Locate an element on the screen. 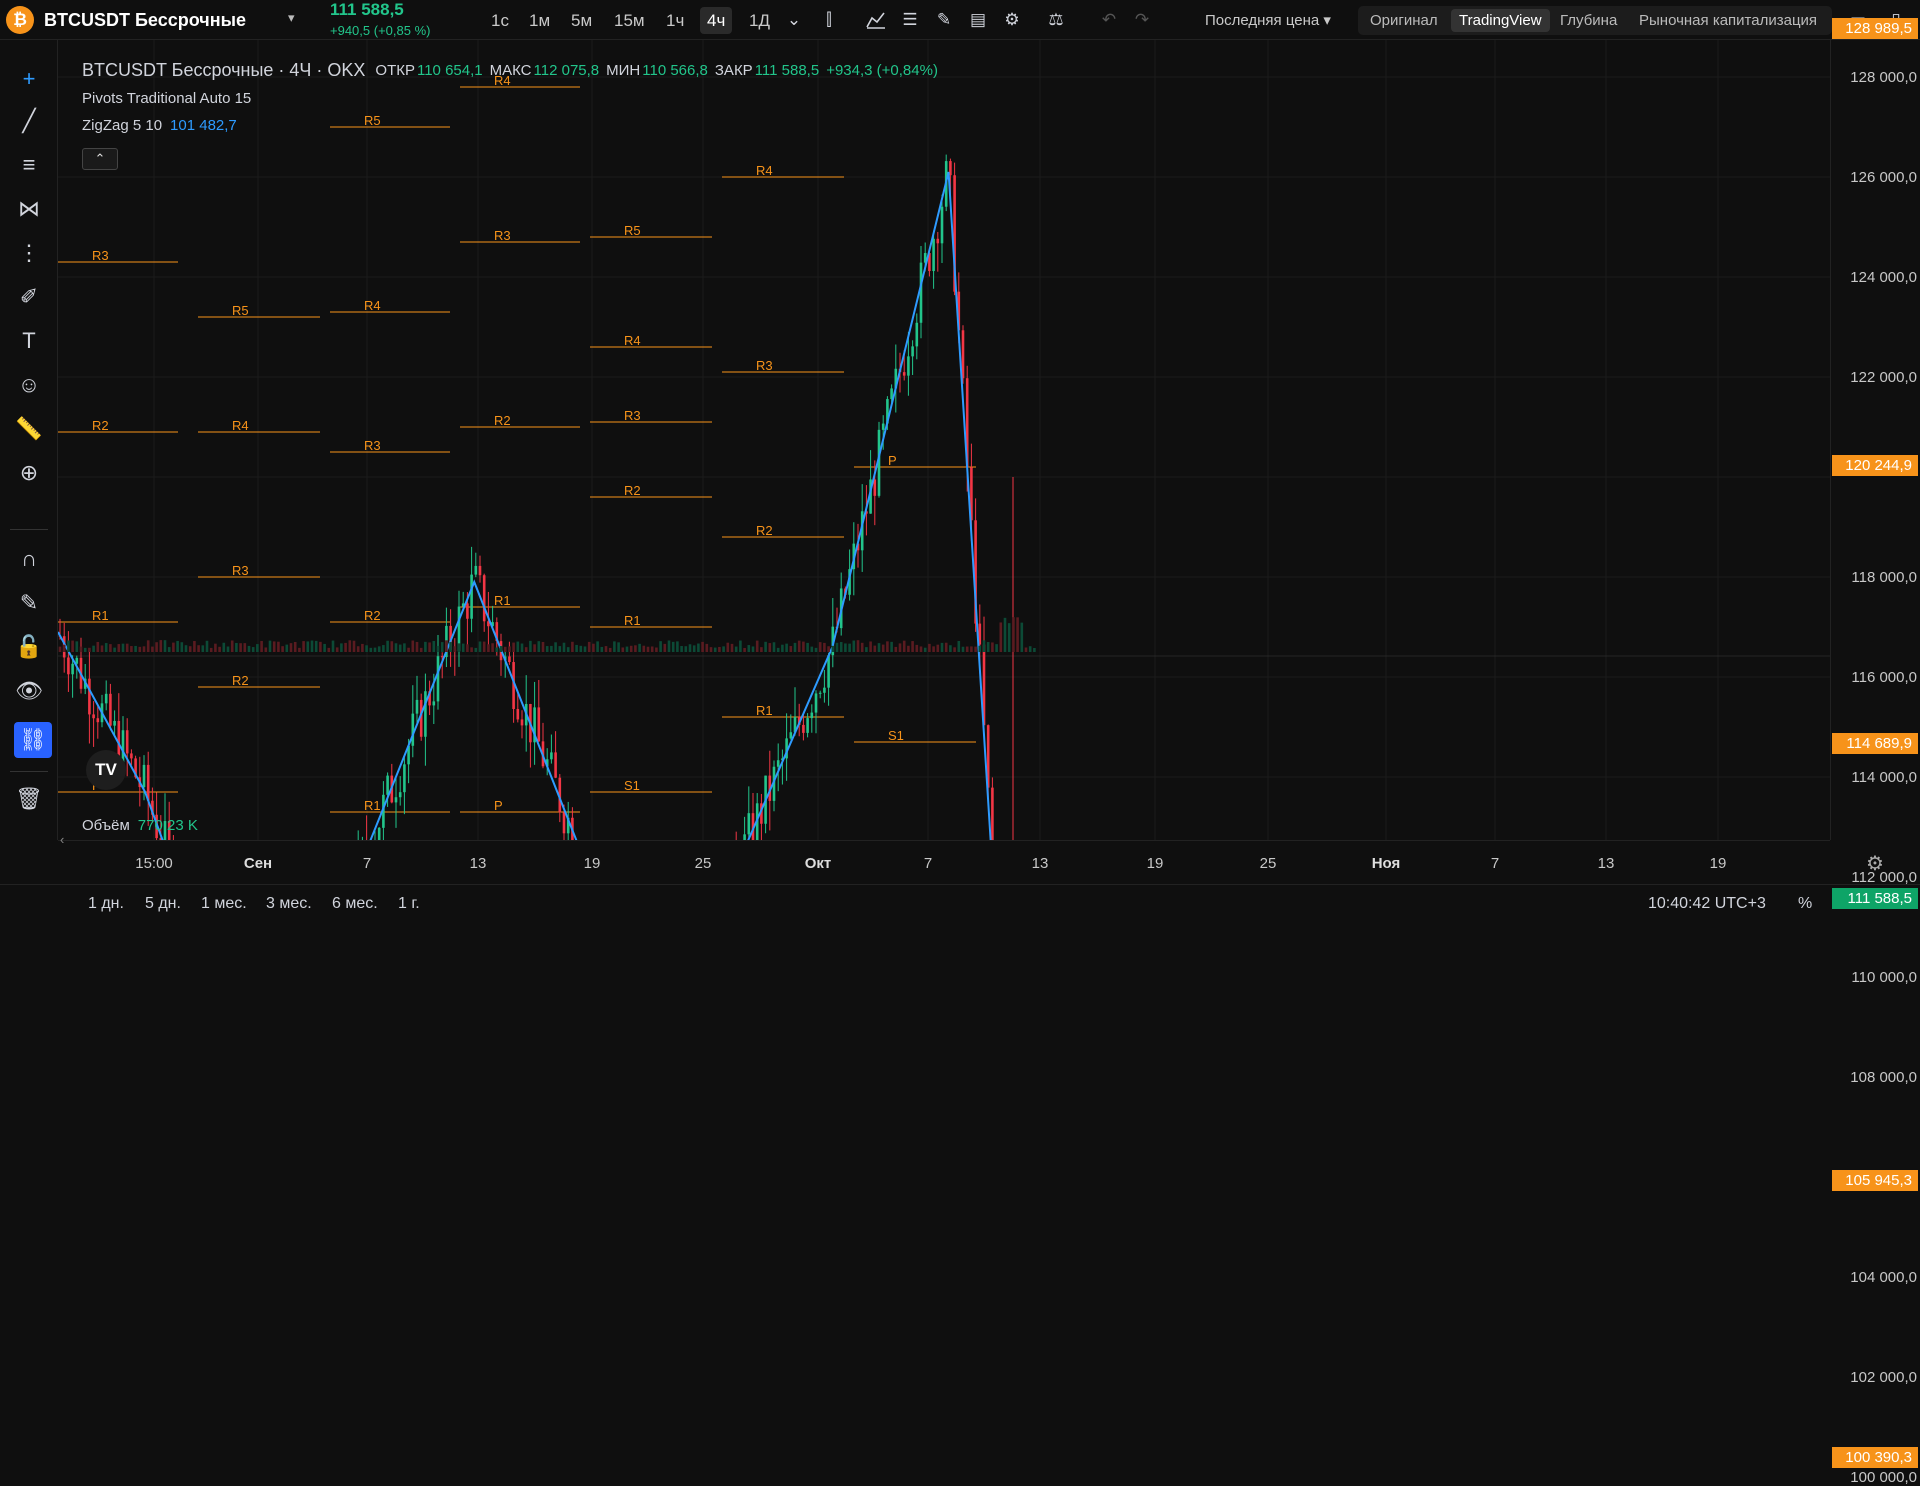  link-icon: ⛓ is located at coordinates (33, 740).